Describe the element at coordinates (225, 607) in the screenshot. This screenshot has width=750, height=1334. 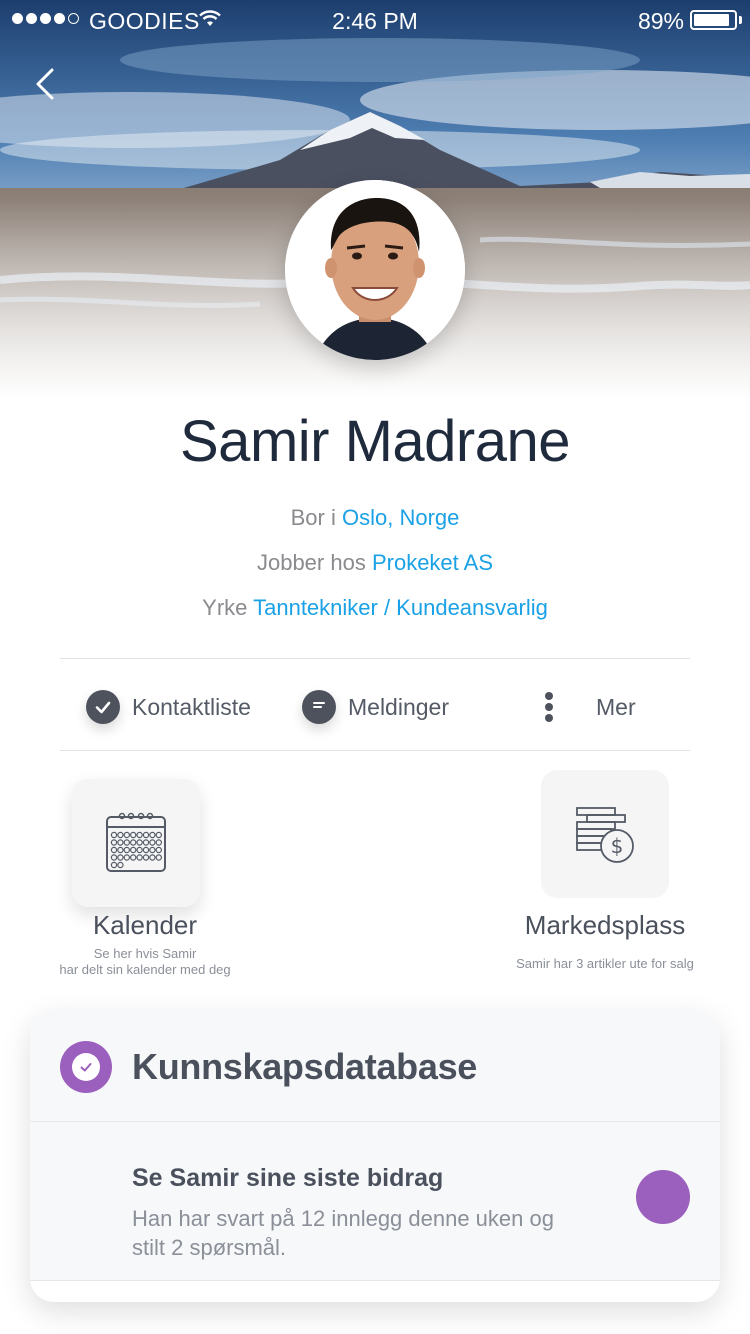
I see `job-title-prefix: Yrke` at that location.